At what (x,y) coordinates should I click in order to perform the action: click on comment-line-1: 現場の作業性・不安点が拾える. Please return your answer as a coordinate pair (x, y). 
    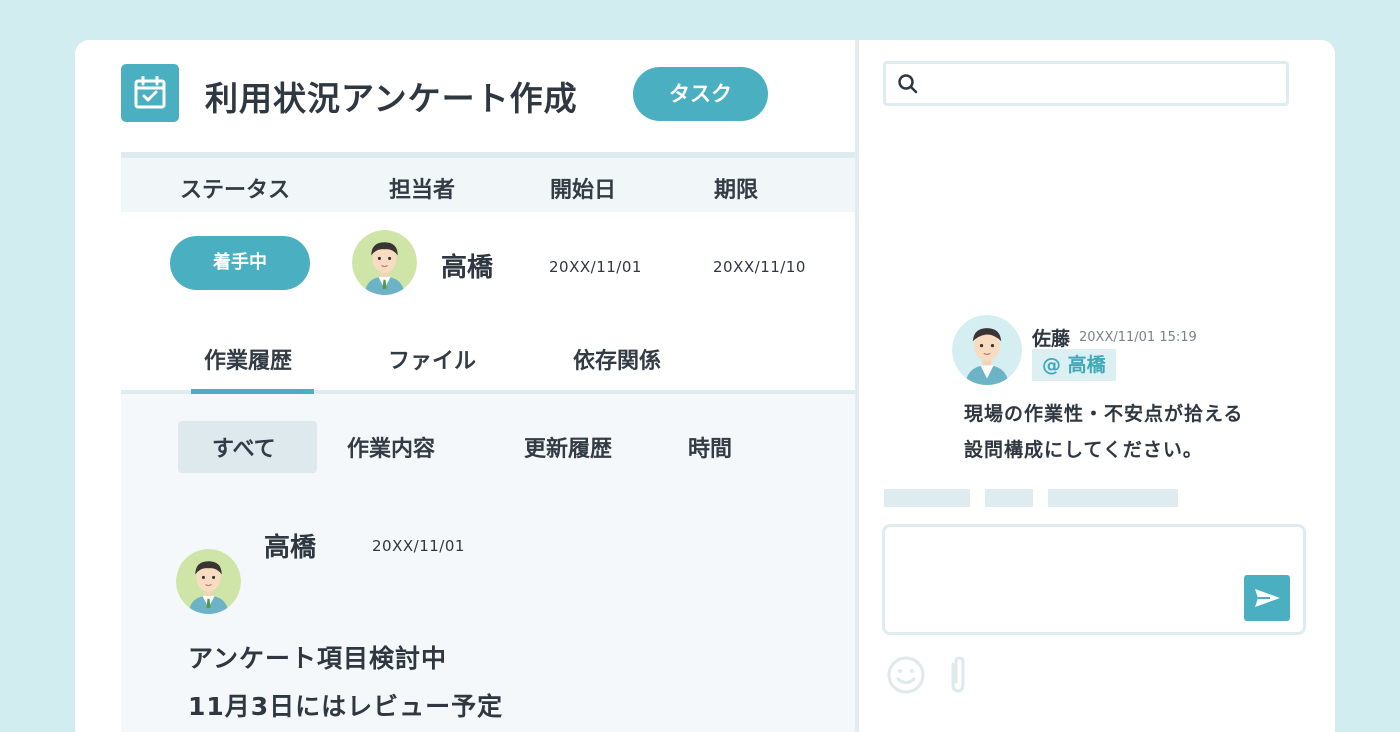
    Looking at the image, I should click on (1104, 414).